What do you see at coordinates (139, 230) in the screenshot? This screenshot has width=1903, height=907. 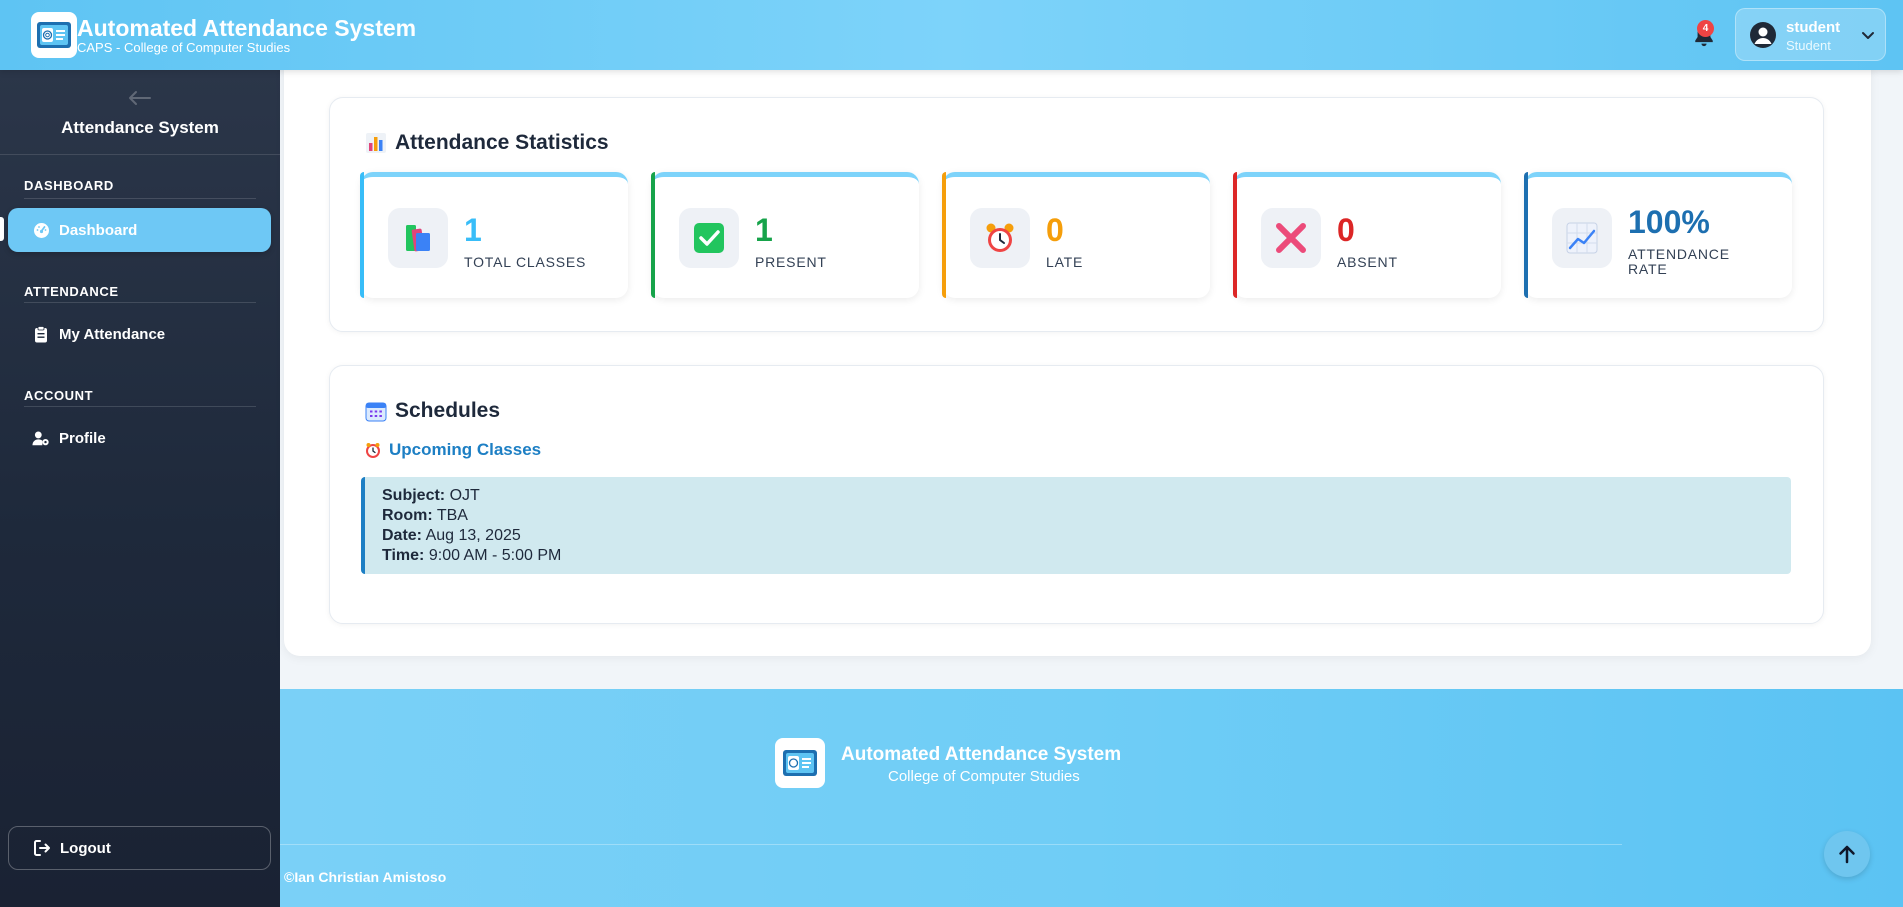 I see `sidebar-item-dashboard: Dashboard` at bounding box center [139, 230].